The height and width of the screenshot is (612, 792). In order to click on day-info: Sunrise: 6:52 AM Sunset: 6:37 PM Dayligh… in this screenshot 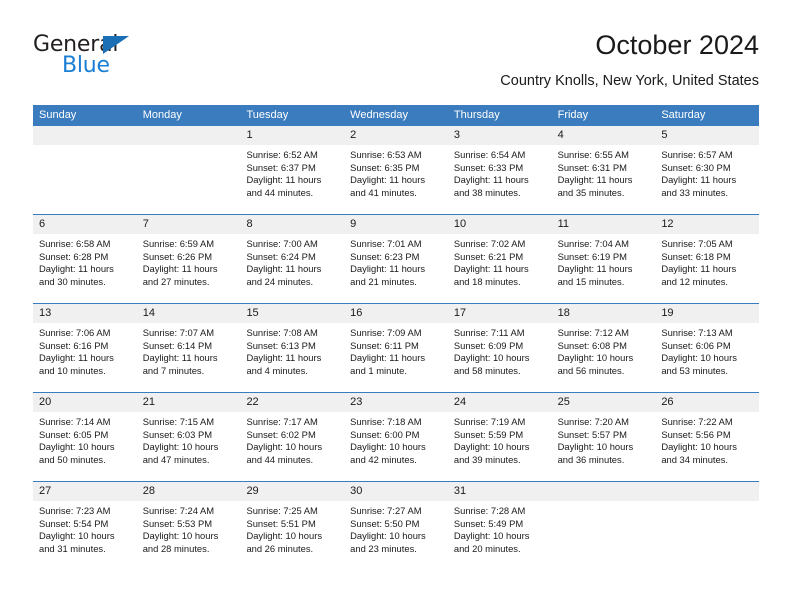, I will do `click(292, 172)`.